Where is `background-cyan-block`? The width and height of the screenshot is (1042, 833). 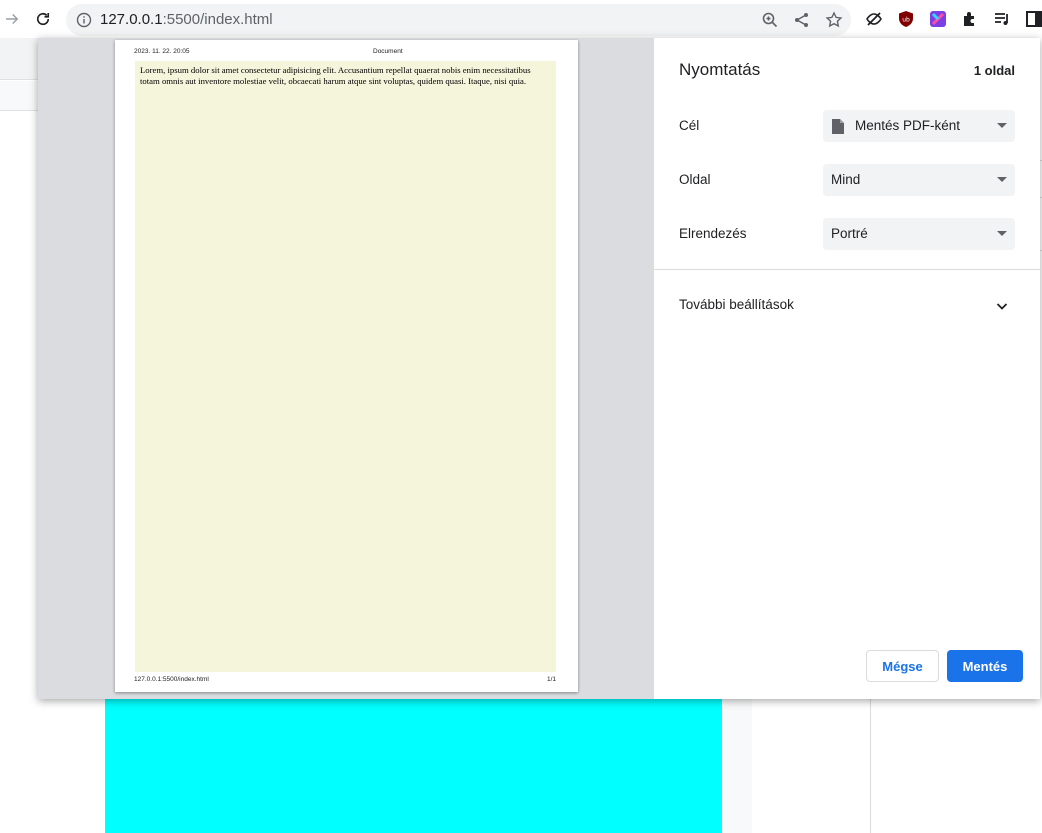
background-cyan-block is located at coordinates (413, 765).